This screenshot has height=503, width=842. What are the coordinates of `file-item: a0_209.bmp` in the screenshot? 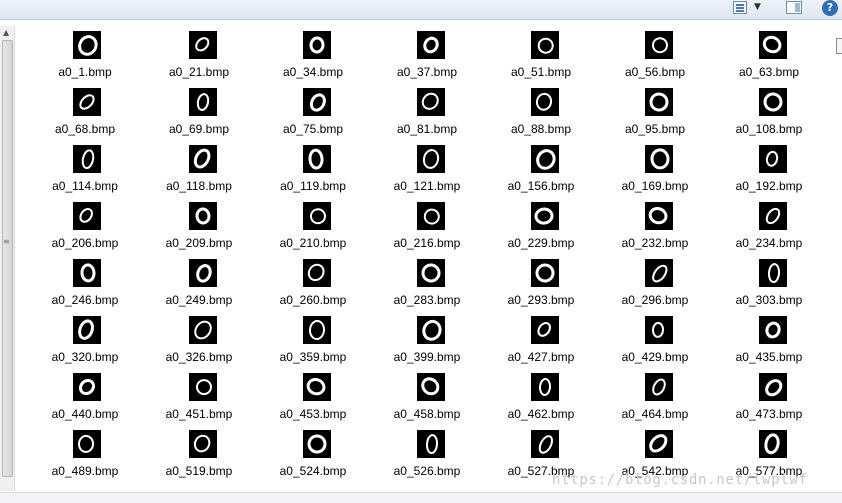 It's located at (199, 230).